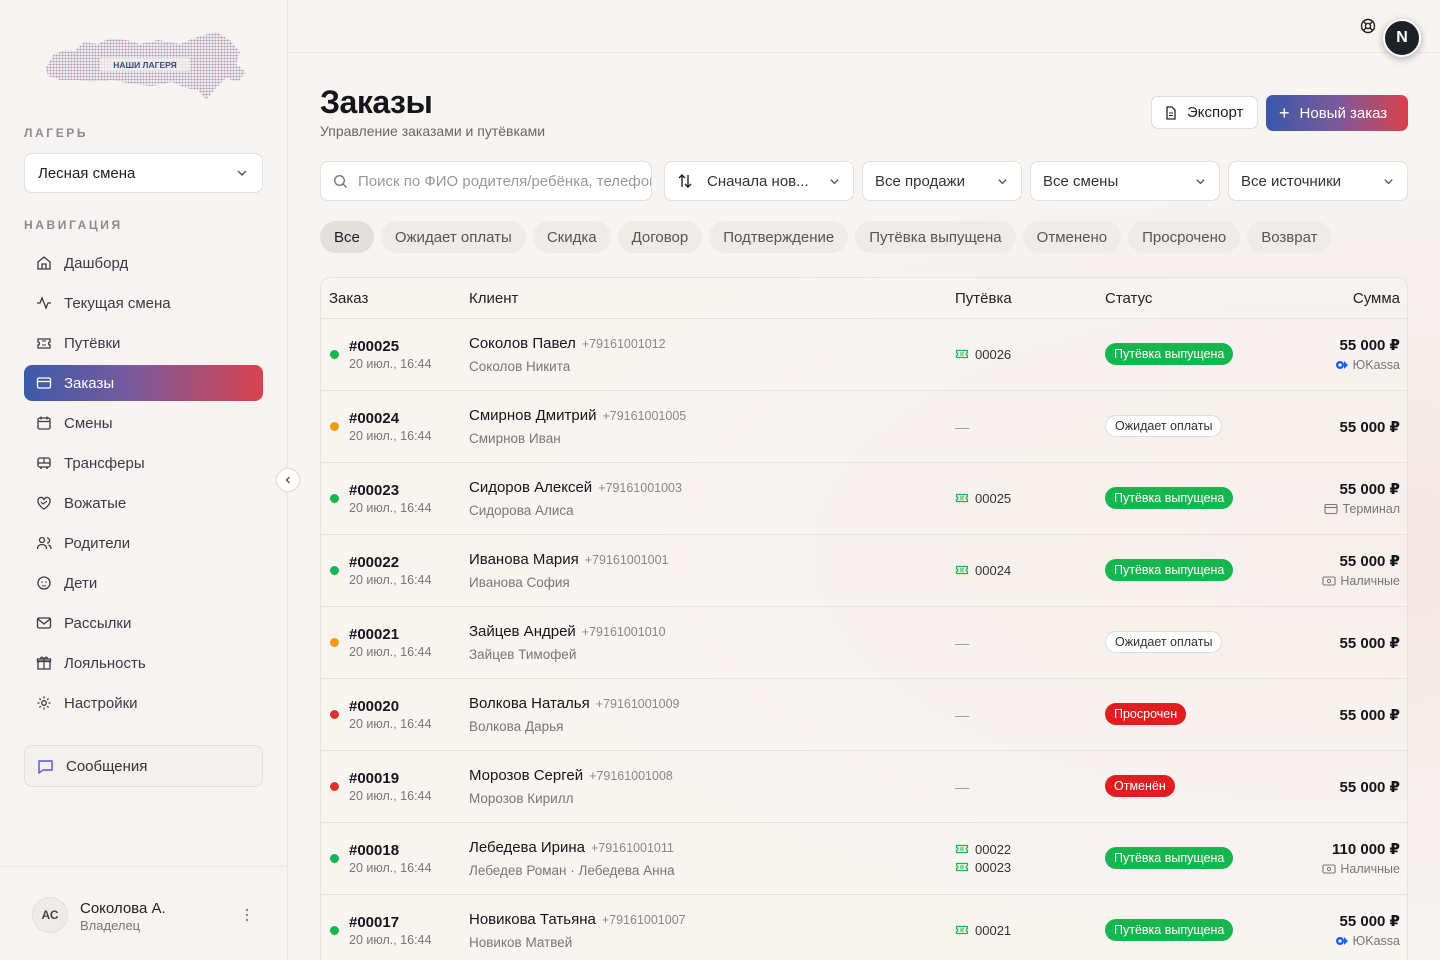 The image size is (1440, 960). I want to click on status-badge: Отменён, so click(1140, 786).